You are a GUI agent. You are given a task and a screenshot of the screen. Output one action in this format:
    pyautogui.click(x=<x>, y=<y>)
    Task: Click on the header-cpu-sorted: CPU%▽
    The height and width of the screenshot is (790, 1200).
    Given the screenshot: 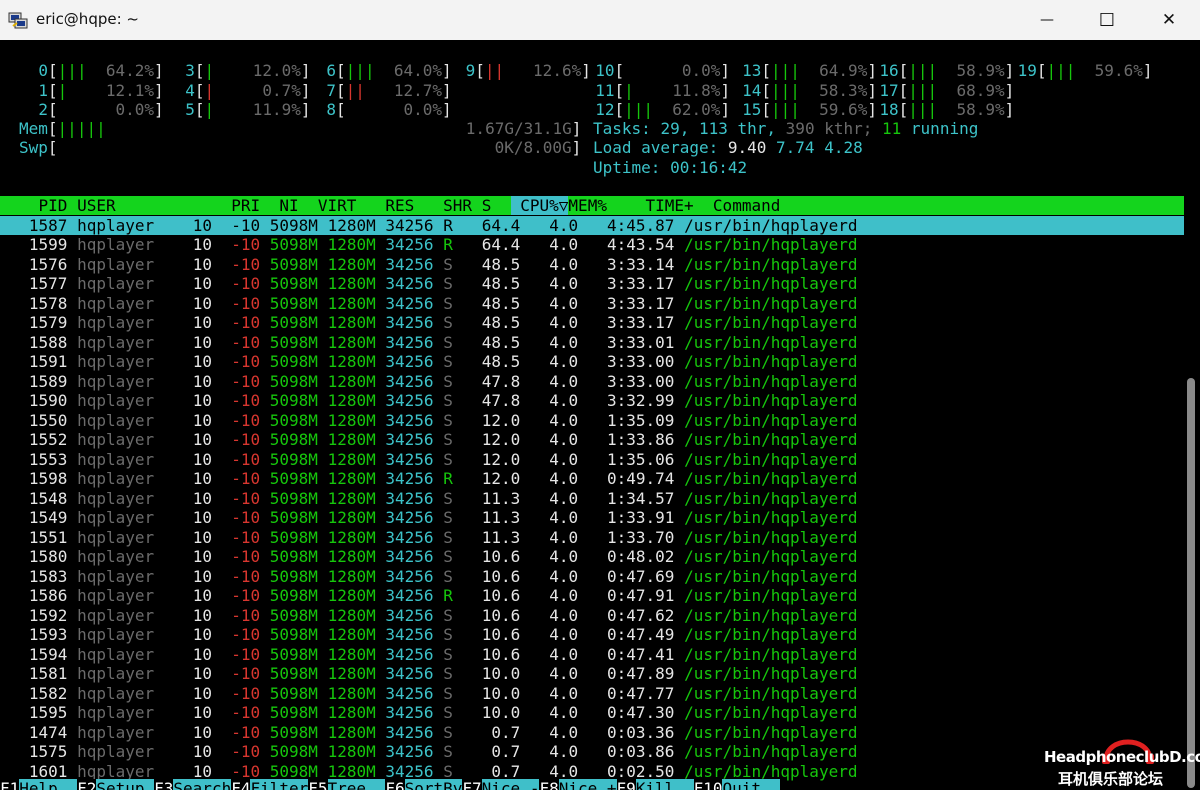 What is the action you would take?
    pyautogui.click(x=539, y=205)
    